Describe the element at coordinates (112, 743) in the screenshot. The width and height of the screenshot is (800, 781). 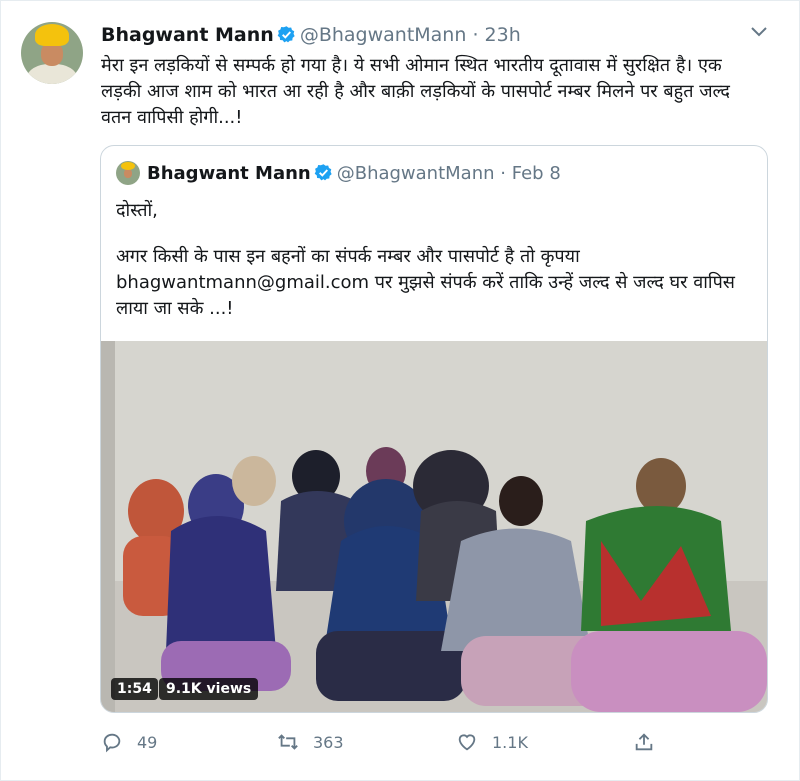
I see `reply-icon` at that location.